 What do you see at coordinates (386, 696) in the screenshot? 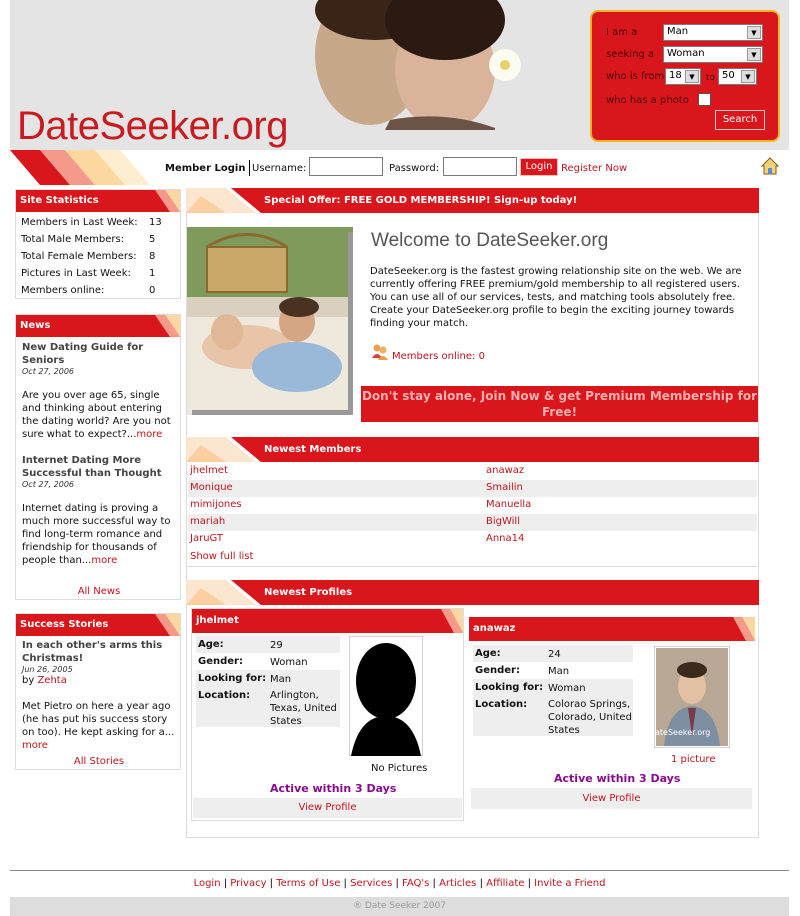
I see `no-photo-silhouette` at bounding box center [386, 696].